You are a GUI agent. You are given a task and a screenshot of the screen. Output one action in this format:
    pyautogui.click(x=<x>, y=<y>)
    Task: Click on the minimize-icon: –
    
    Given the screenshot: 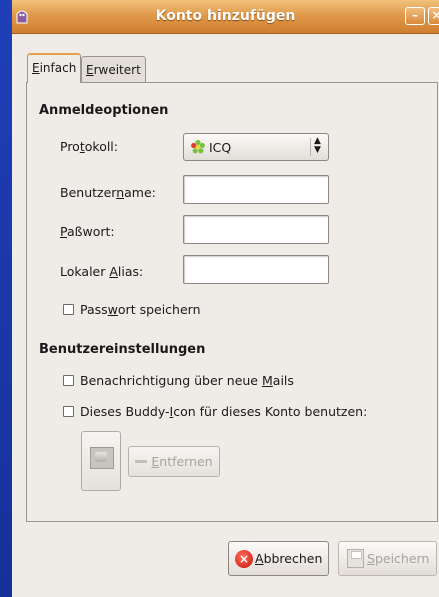 What is the action you would take?
    pyautogui.click(x=415, y=15)
    